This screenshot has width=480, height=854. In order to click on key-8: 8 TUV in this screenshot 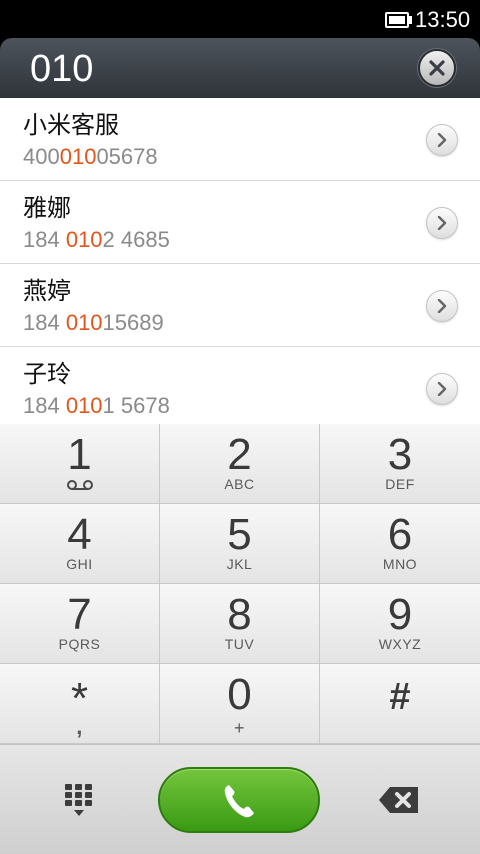, I will do `click(240, 624)`.